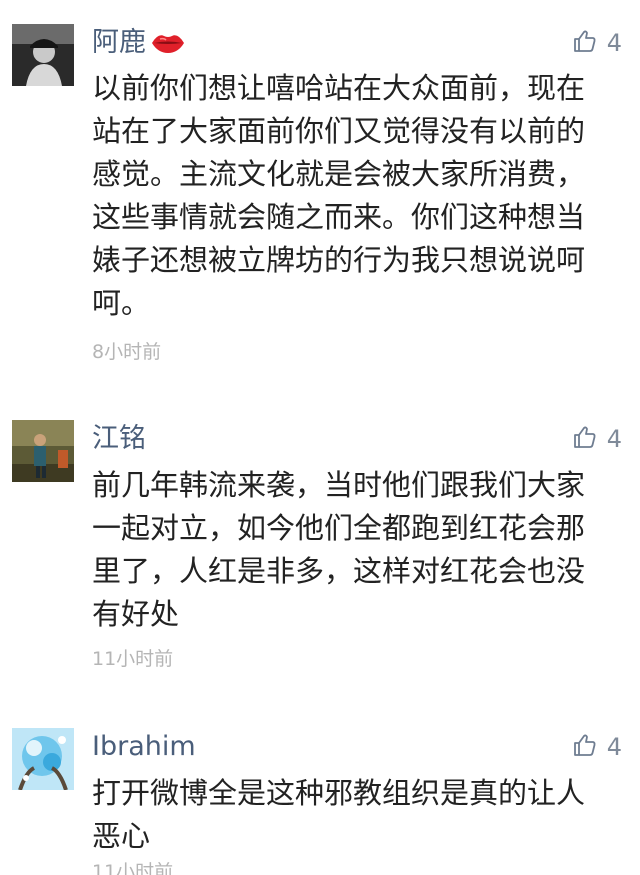 The width and height of the screenshot is (640, 875). I want to click on username: 江铭, so click(119, 439).